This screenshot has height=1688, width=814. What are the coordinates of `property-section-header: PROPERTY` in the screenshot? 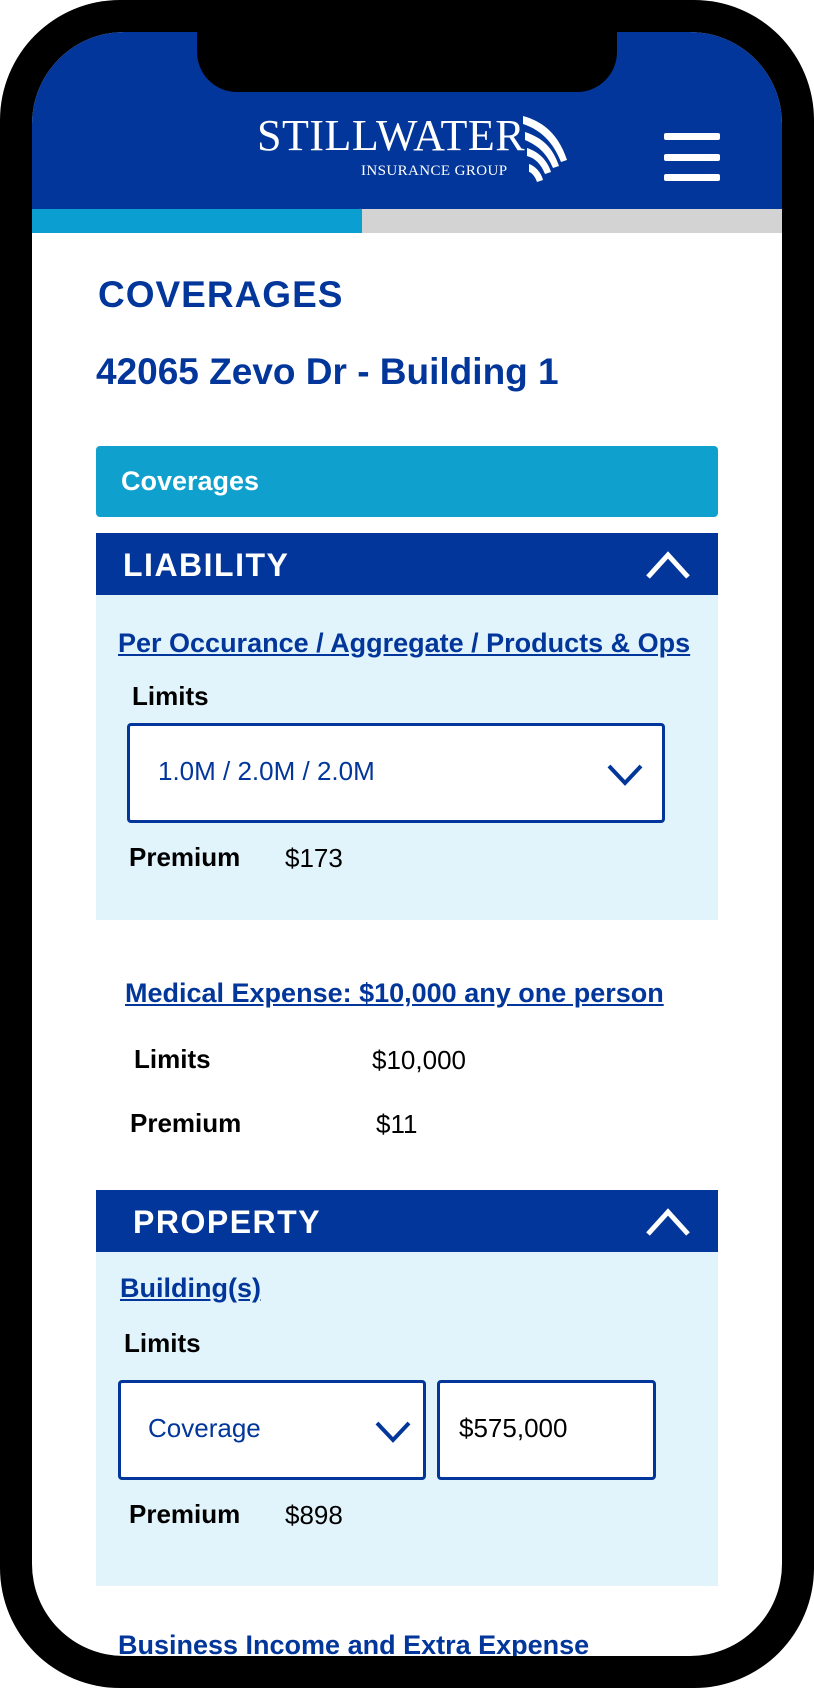 It's located at (407, 1221).